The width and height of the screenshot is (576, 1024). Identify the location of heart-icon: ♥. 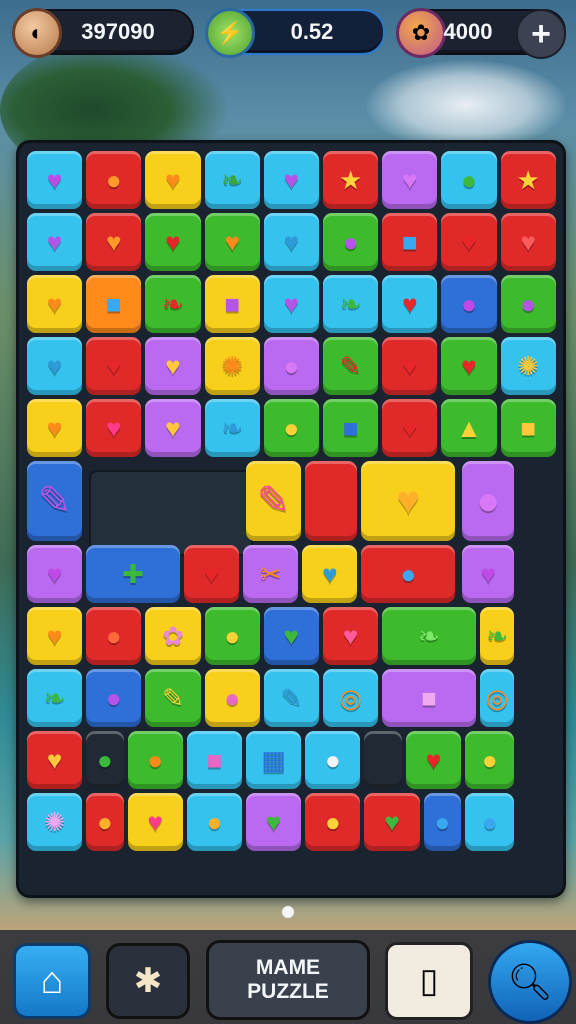
(291, 180).